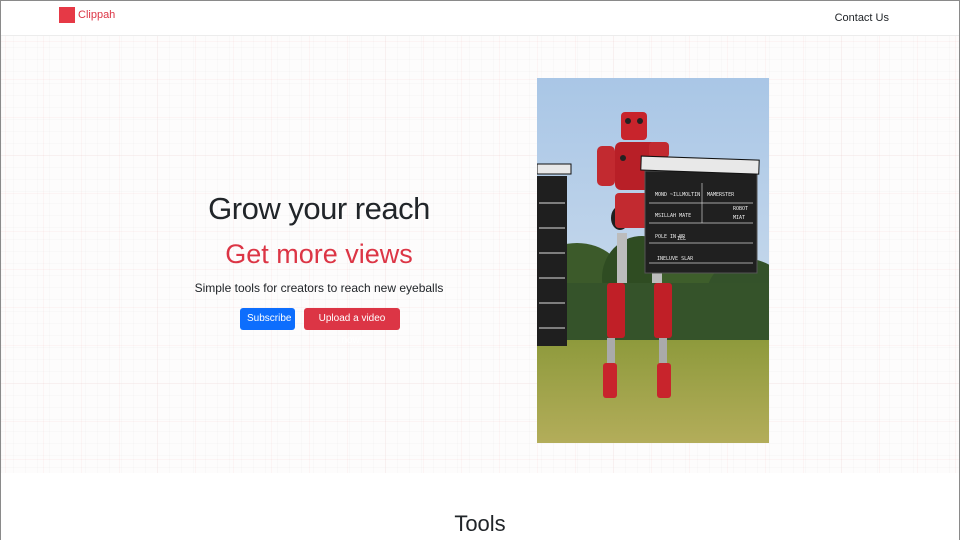 The height and width of the screenshot is (540, 960). I want to click on clapper-text-8: INELUVE SLAR, so click(675, 259).